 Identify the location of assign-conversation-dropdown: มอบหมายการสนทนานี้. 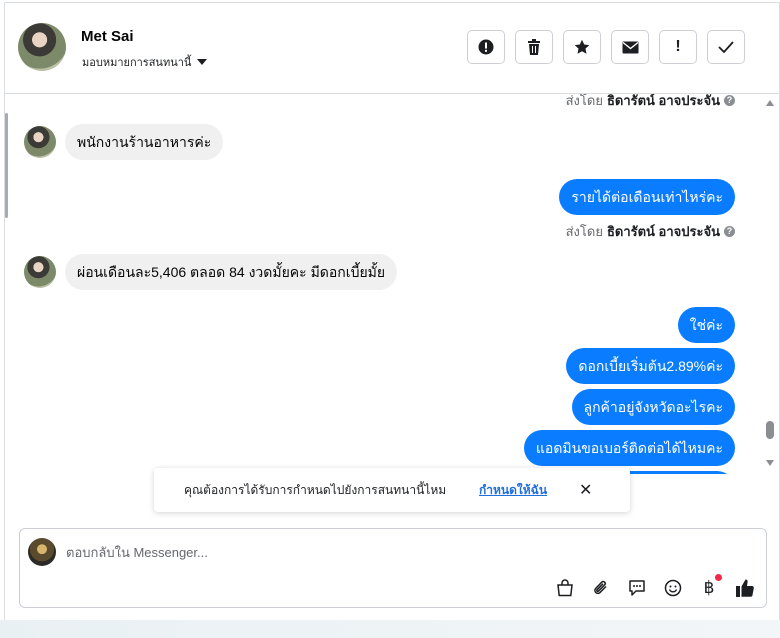
(145, 62).